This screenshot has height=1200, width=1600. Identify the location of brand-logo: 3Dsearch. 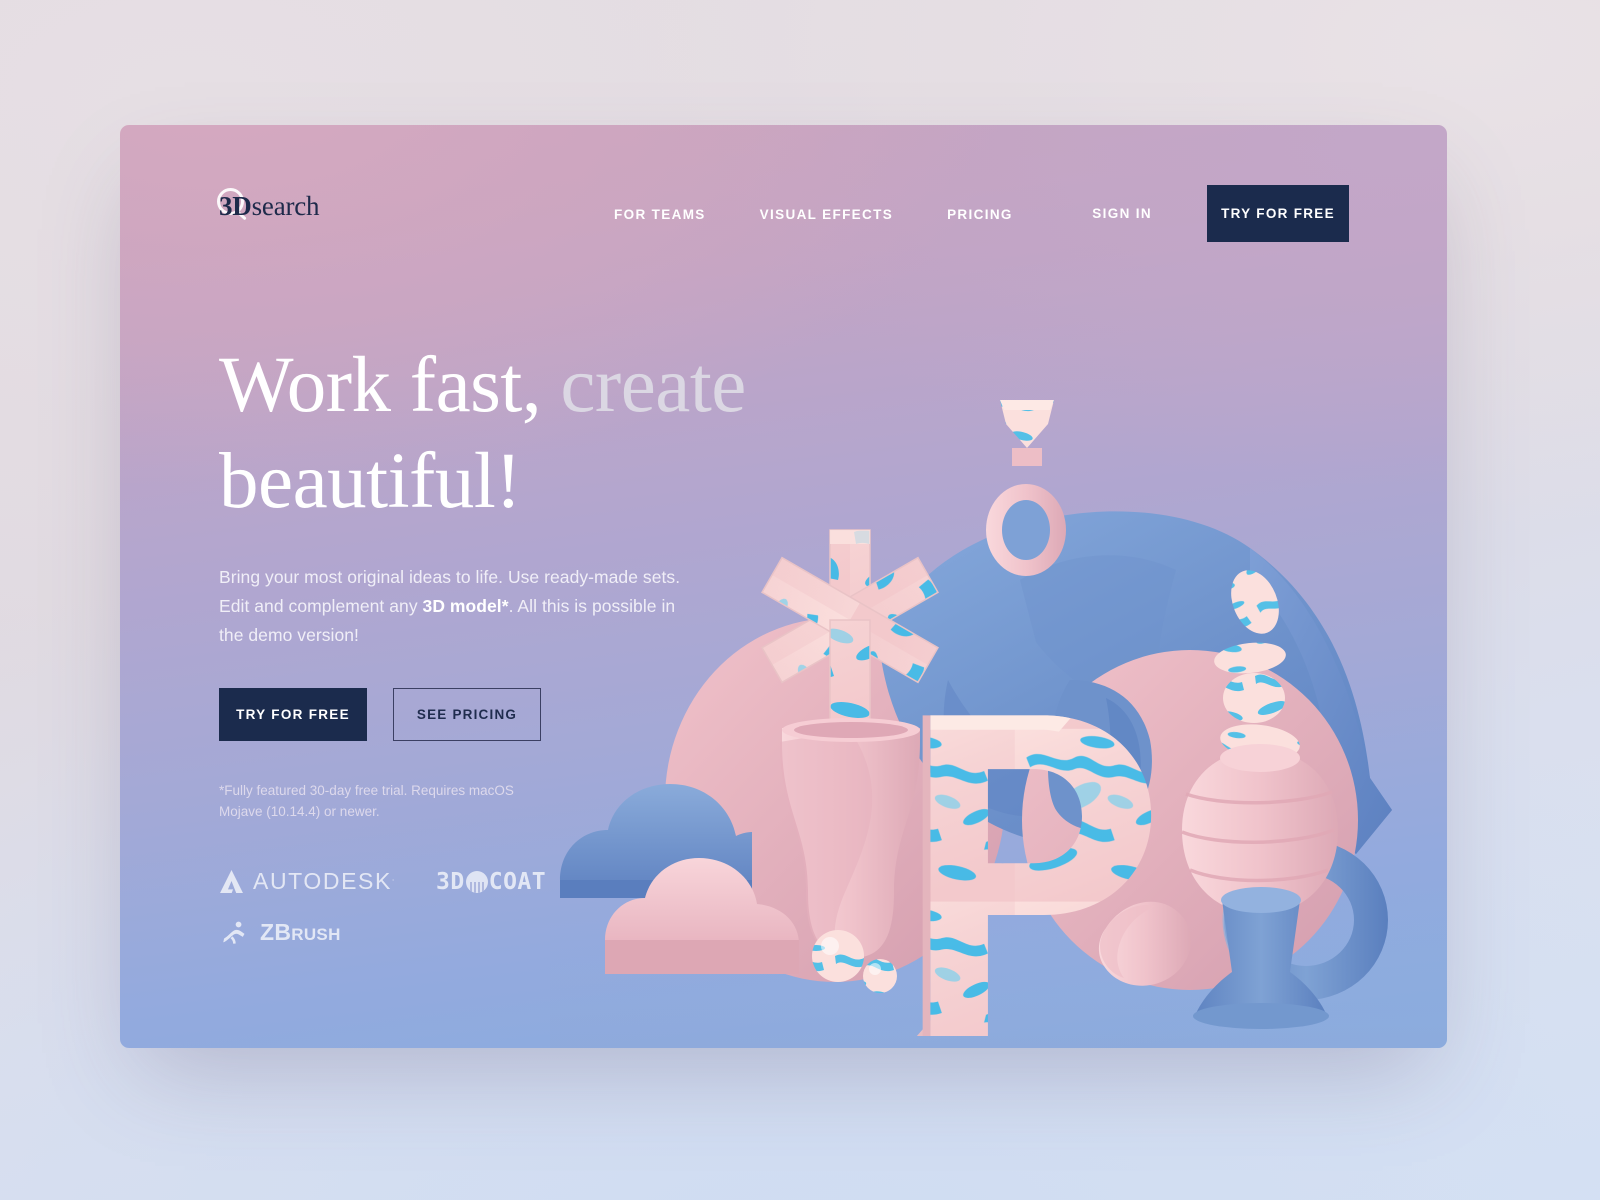
(268, 206).